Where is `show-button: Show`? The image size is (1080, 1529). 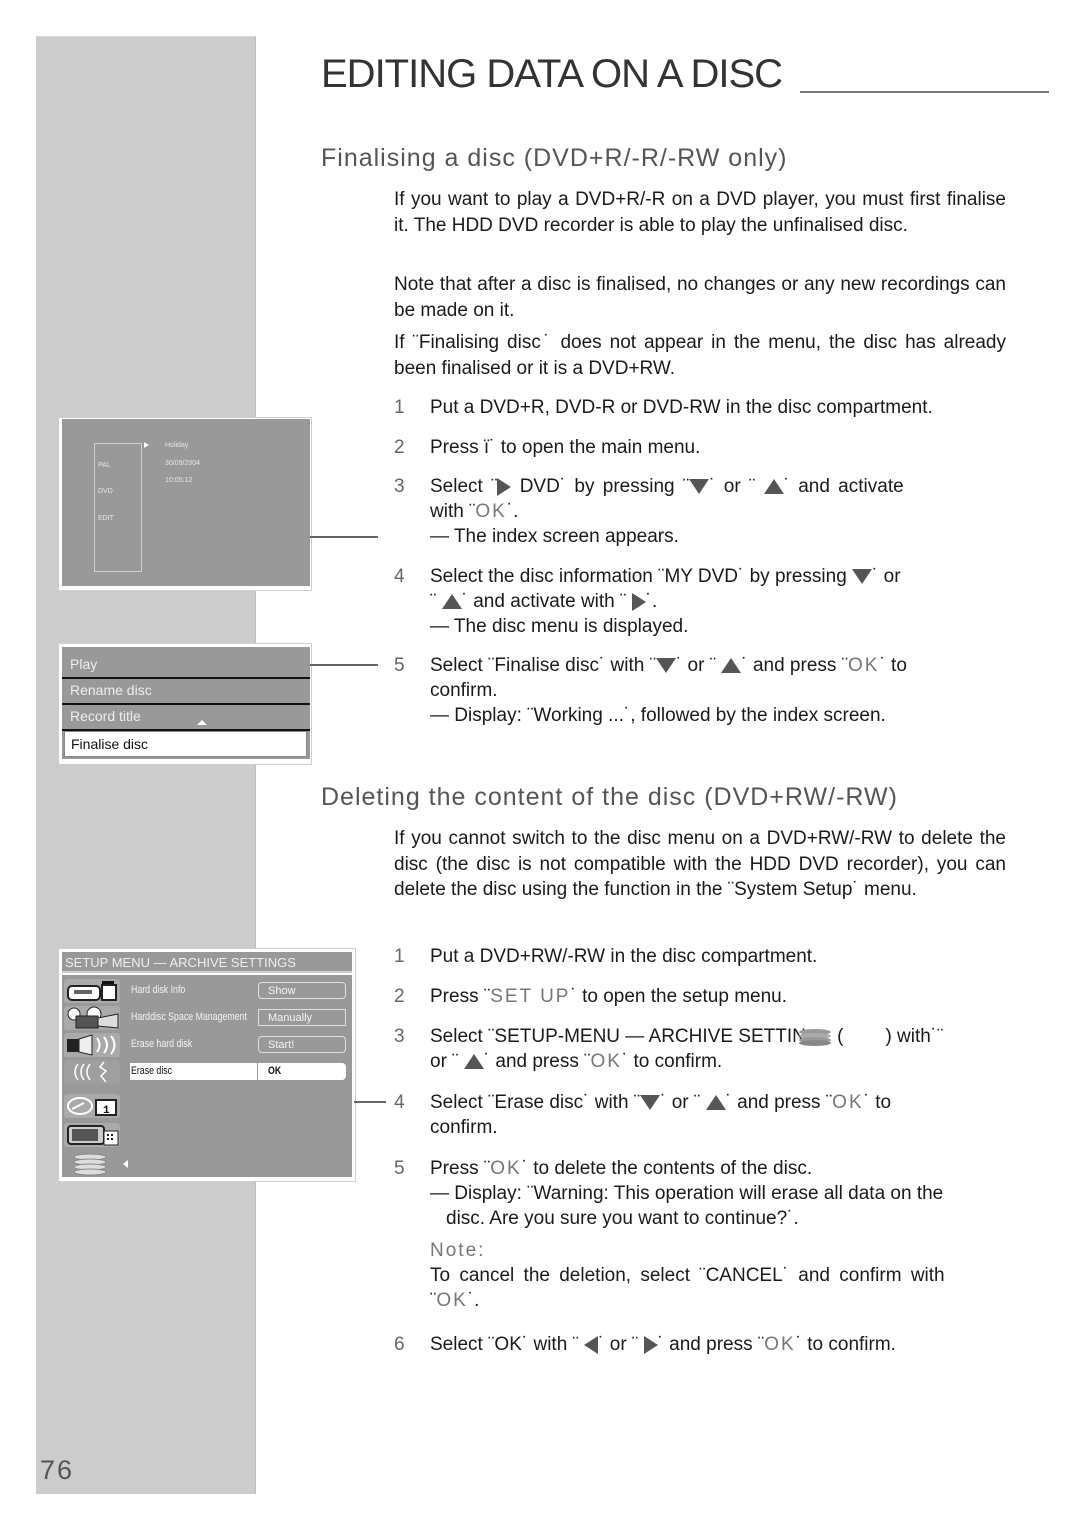
show-button: Show is located at coordinates (302, 990).